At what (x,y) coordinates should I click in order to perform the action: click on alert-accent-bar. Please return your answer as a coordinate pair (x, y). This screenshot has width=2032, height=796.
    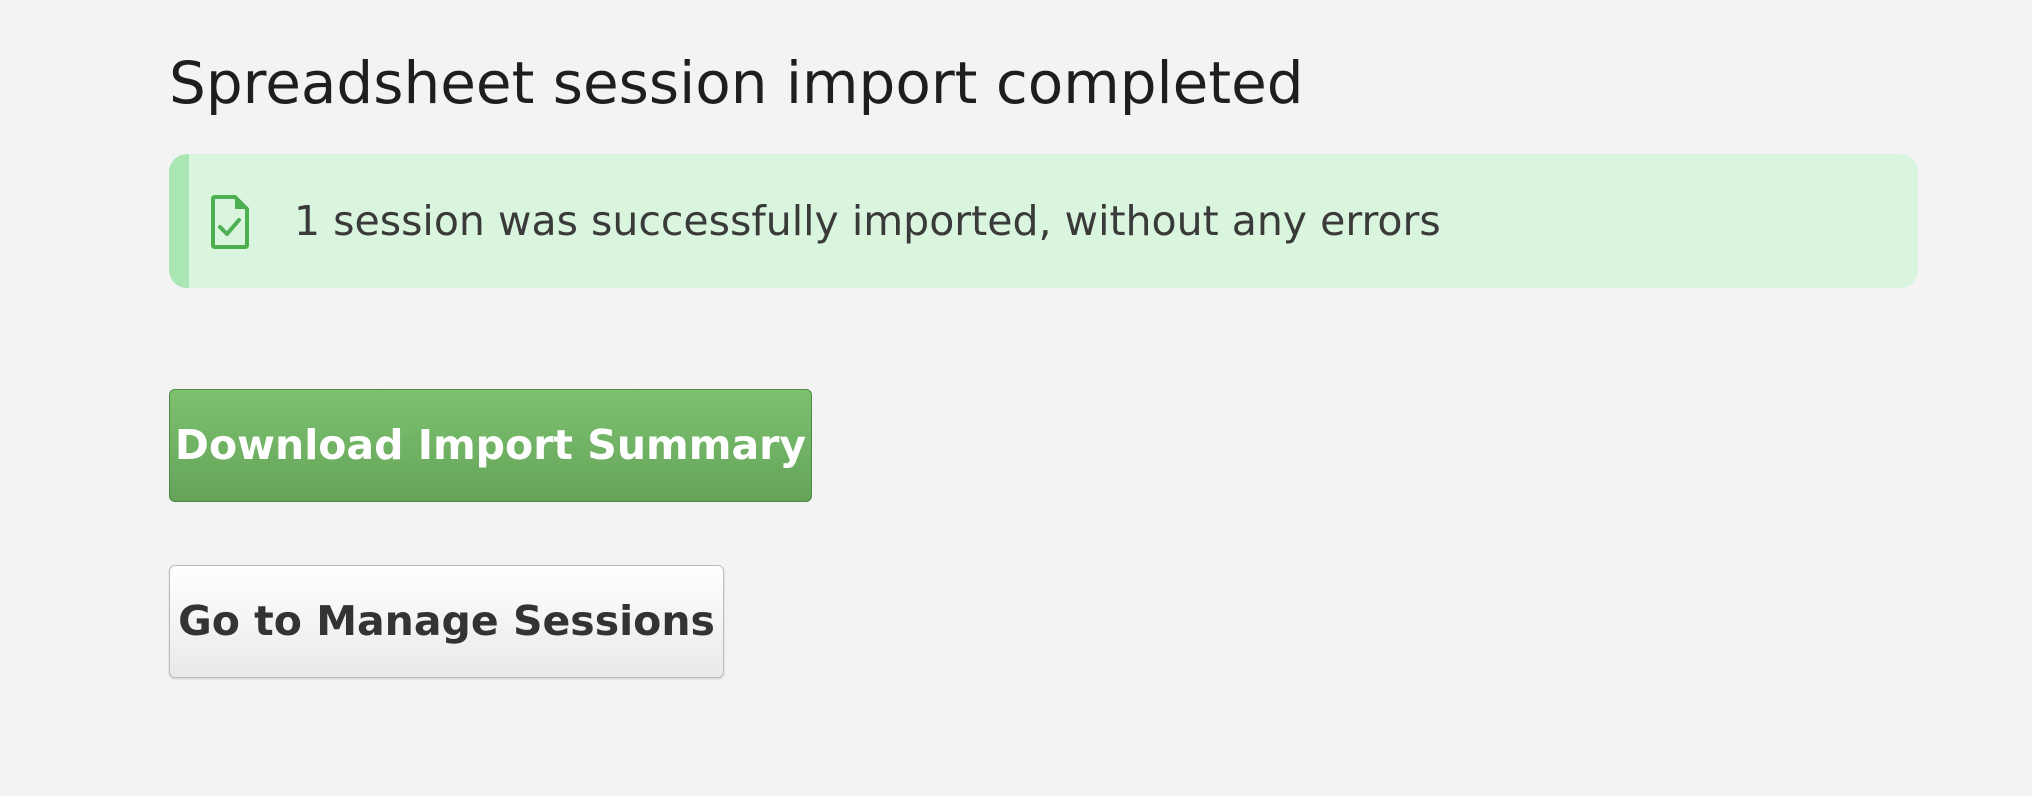
    Looking at the image, I should click on (179, 221).